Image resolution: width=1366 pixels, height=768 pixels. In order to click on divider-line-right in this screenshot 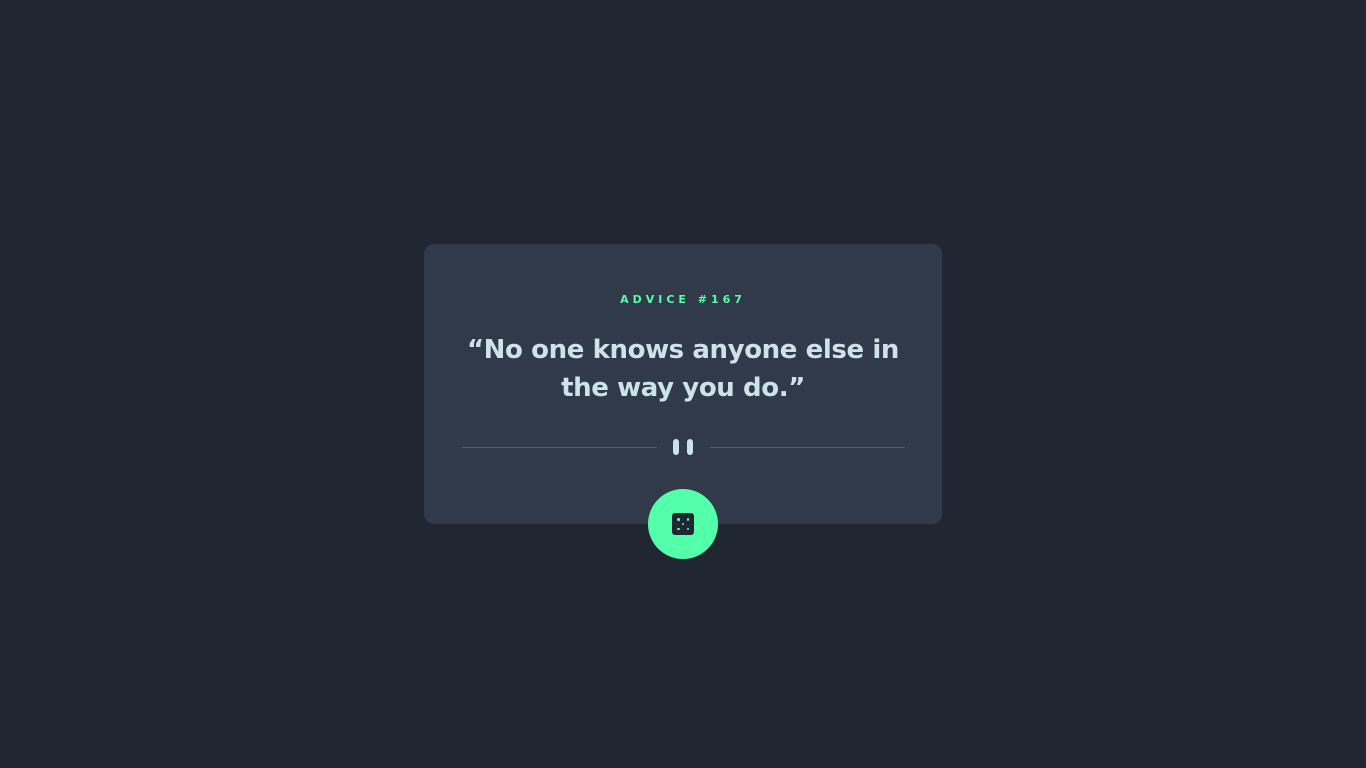, I will do `click(807, 447)`.